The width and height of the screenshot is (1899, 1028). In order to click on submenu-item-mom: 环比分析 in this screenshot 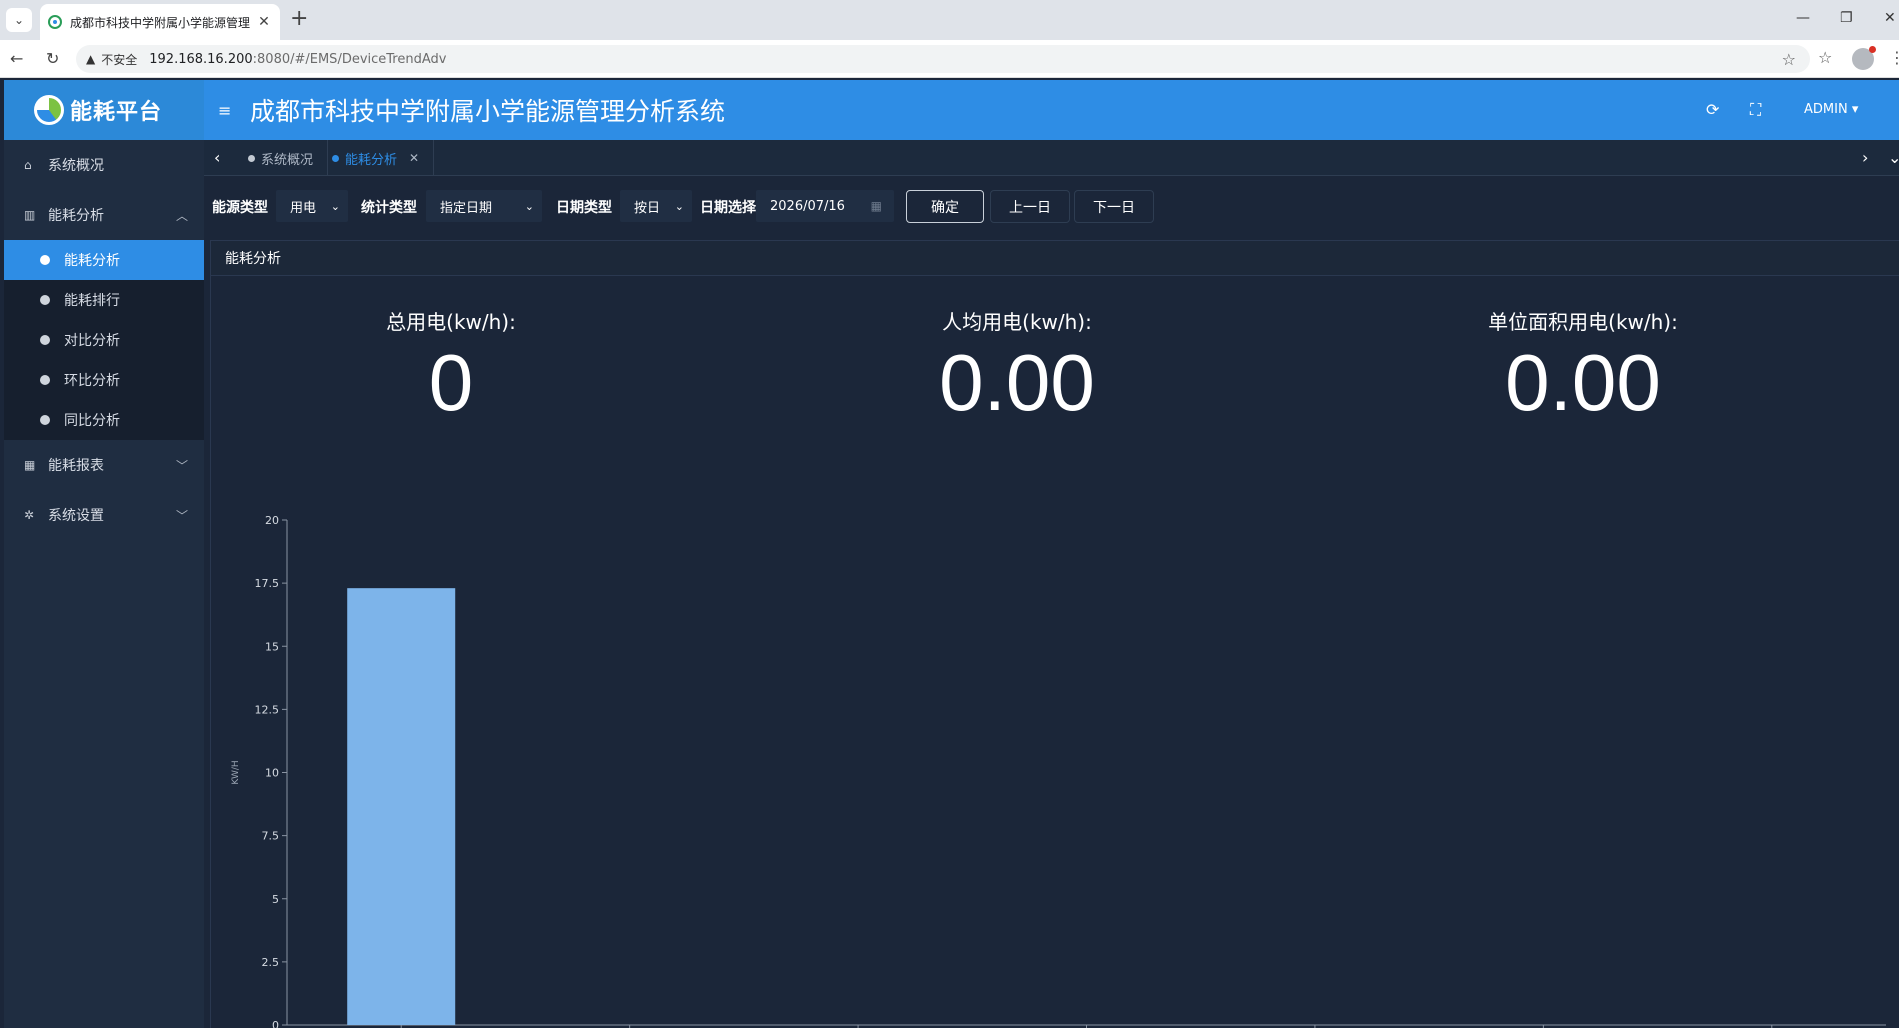, I will do `click(104, 380)`.